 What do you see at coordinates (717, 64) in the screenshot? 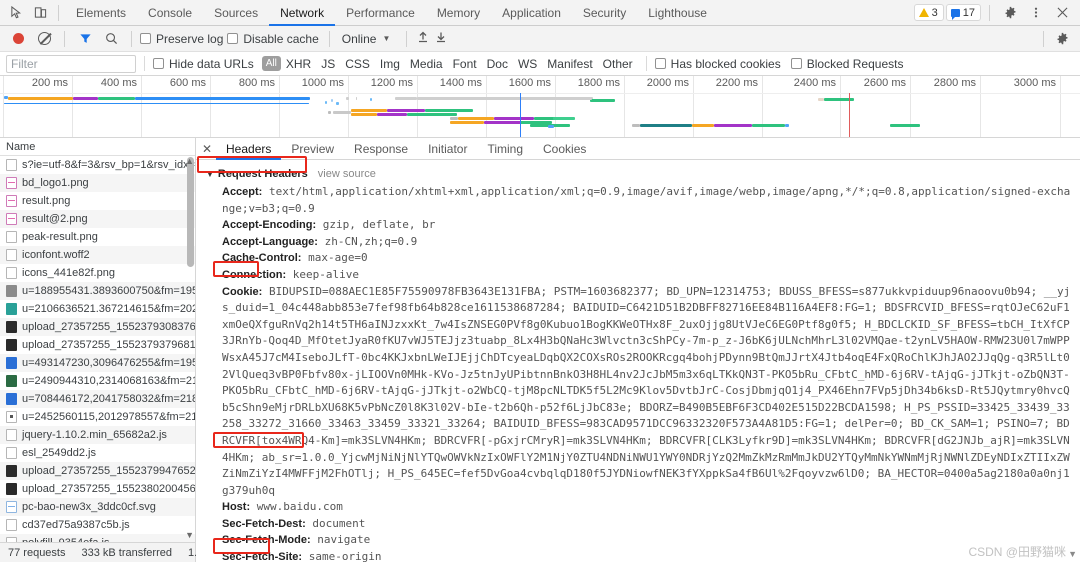
I see `has-blocked-cookies-checkbox: Has blocked cookies` at bounding box center [717, 64].